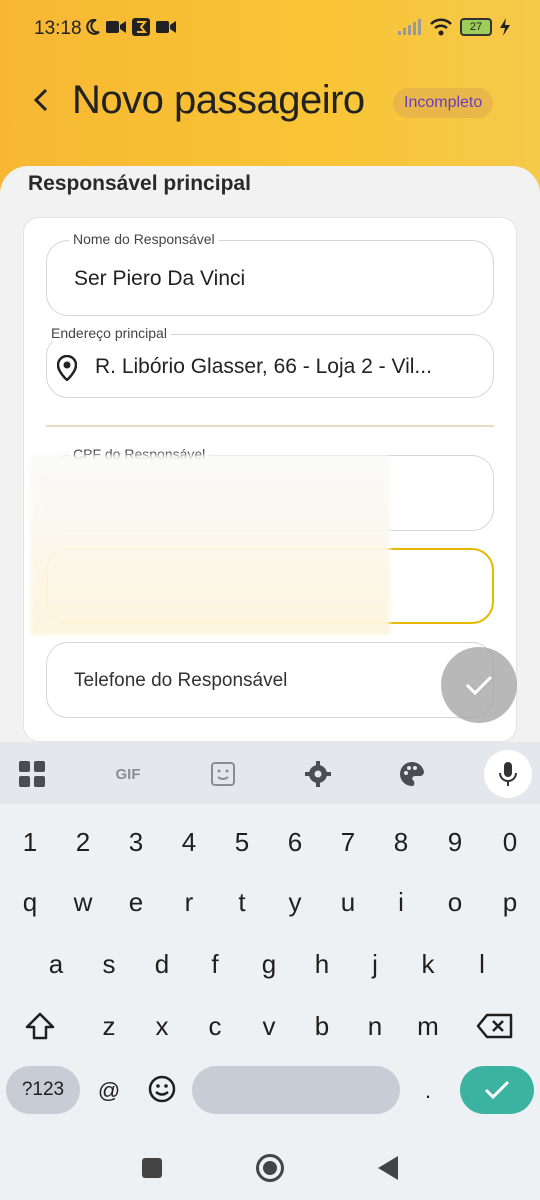 The height and width of the screenshot is (1200, 540). Describe the element at coordinates (131, 27) in the screenshot. I see `notification-icons` at that location.